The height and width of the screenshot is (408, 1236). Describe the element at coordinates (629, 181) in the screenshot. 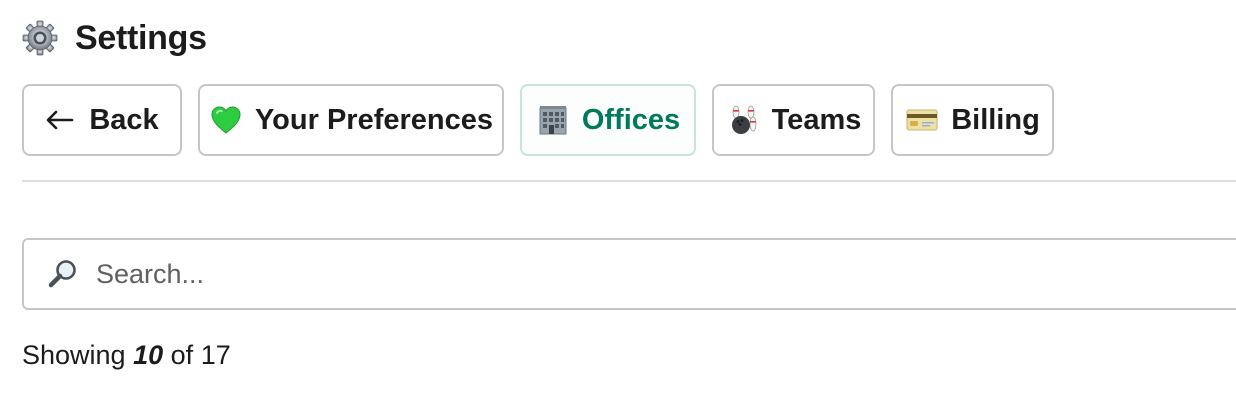

I see `divider` at that location.